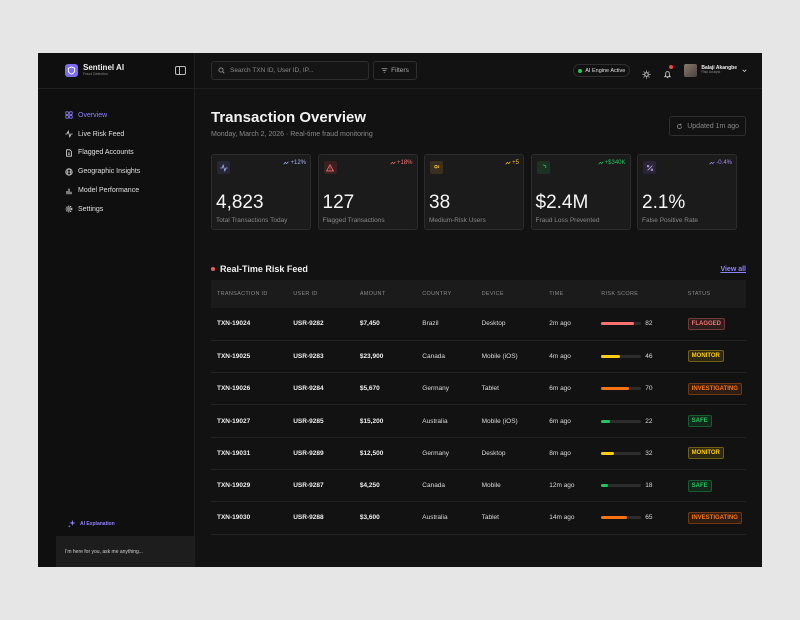 Image resolution: width=800 pixels, height=620 pixels. I want to click on cell-risk-score: 70, so click(644, 389).